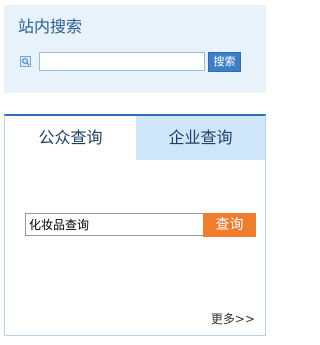  I want to click on magnifier-icon, so click(25, 61).